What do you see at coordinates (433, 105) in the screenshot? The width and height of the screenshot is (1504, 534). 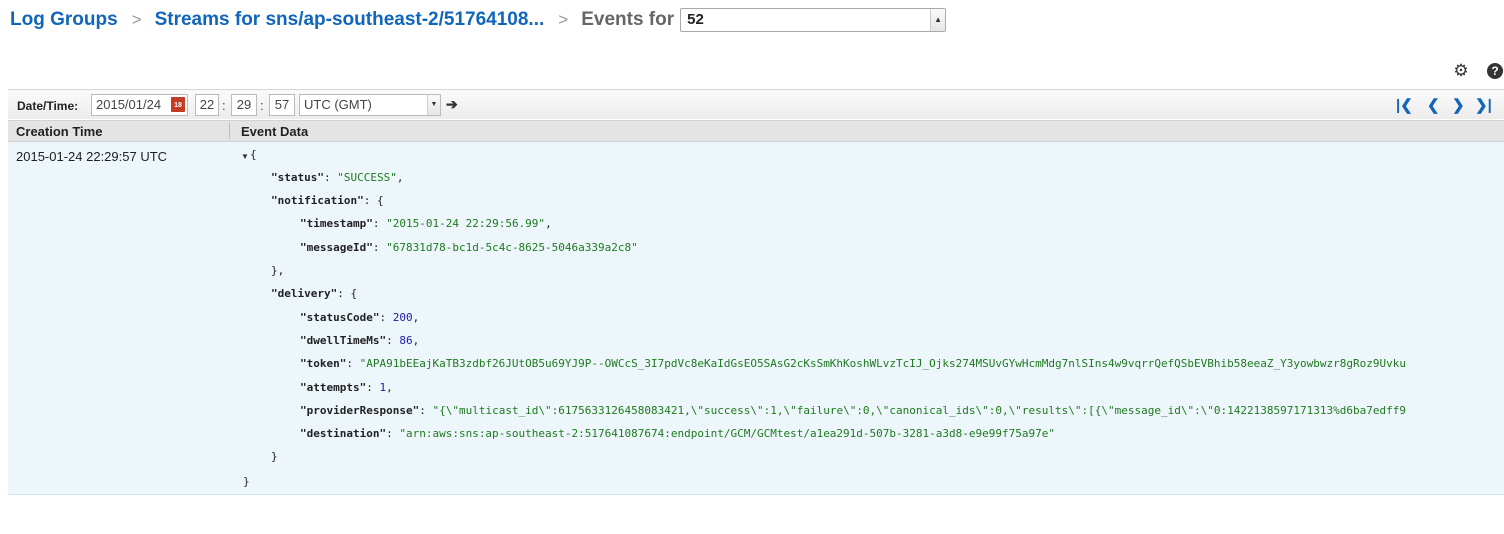 I see `dropdown-arrow-icon: ▼` at bounding box center [433, 105].